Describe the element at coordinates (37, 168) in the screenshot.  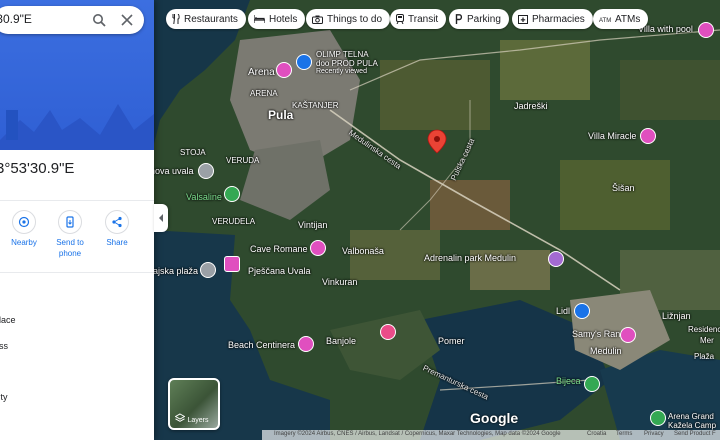
I see `coordinate-title: 3°53'30.9"E` at that location.